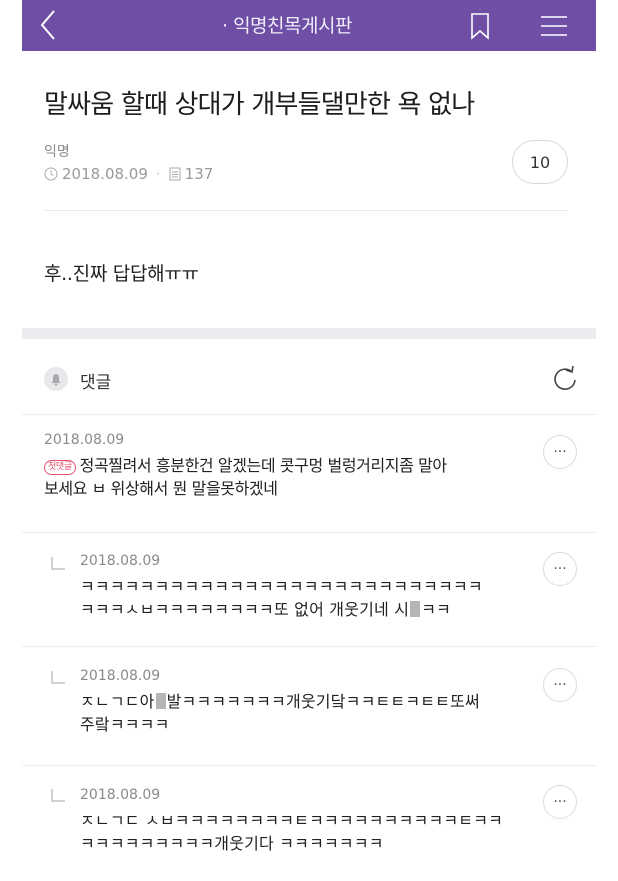 This screenshot has width=618, height=881. What do you see at coordinates (125, 724) in the screenshot?
I see `reply-text-line: 주랔ㅋㅋㅋㅋ` at bounding box center [125, 724].